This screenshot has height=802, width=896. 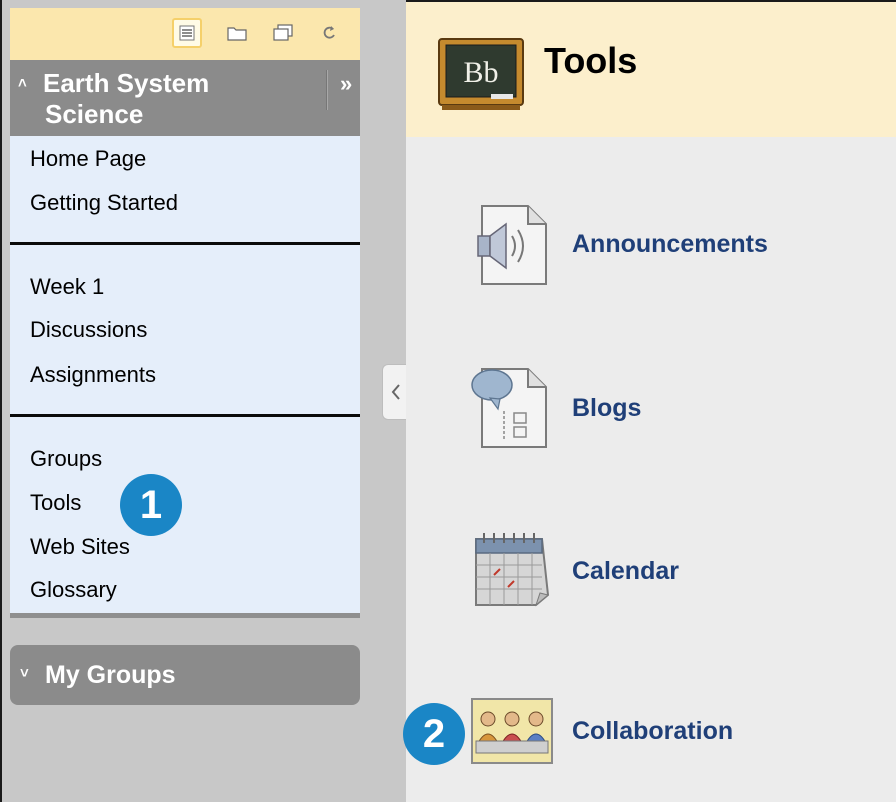 What do you see at coordinates (327, 90) in the screenshot?
I see `header-separator` at bounding box center [327, 90].